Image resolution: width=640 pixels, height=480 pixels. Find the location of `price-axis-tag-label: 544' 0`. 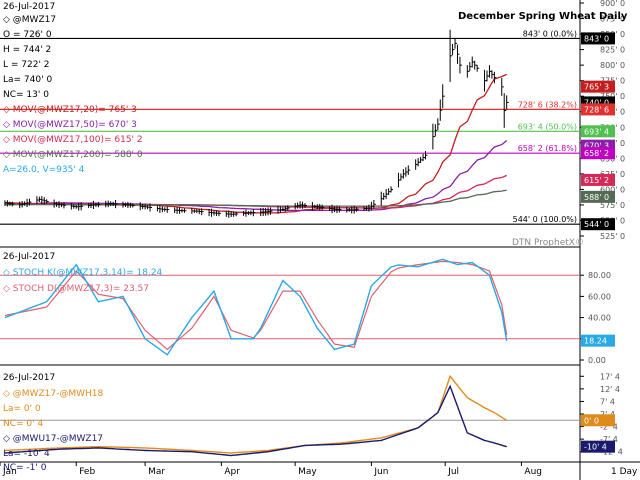

price-axis-tag-label: 544' 0 is located at coordinates (596, 224).